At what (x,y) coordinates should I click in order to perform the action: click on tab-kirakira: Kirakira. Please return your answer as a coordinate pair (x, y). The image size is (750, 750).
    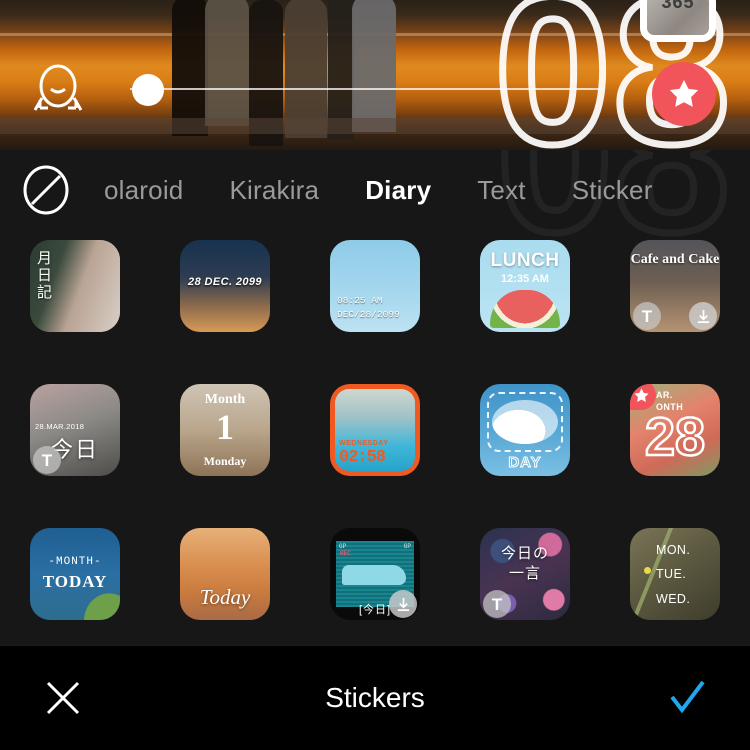
    Looking at the image, I should click on (274, 190).